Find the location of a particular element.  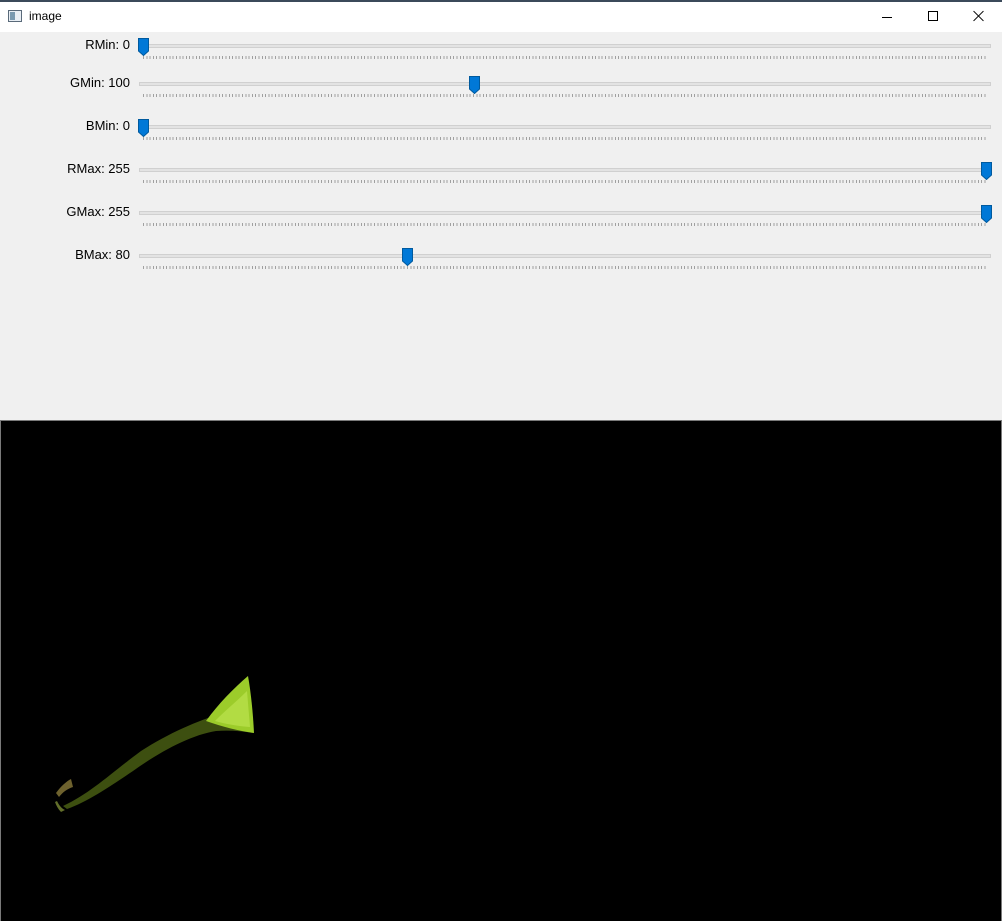

maximize-button is located at coordinates (933, 17).